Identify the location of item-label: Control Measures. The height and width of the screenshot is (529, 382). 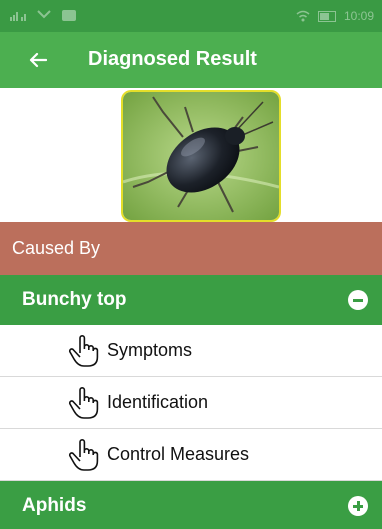
(178, 454).